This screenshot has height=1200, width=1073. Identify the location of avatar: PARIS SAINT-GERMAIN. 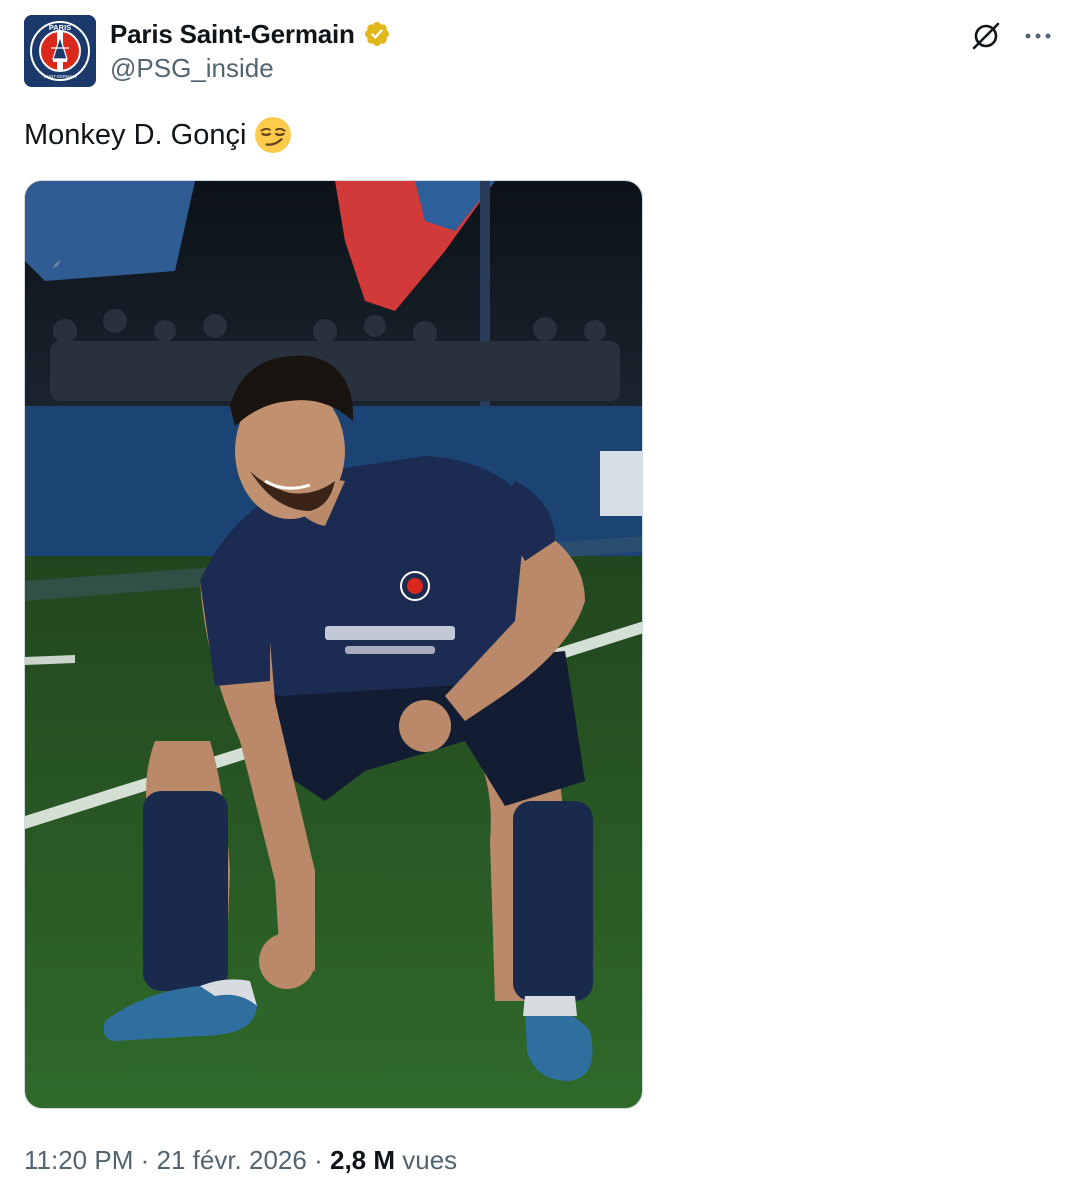
(60, 51).